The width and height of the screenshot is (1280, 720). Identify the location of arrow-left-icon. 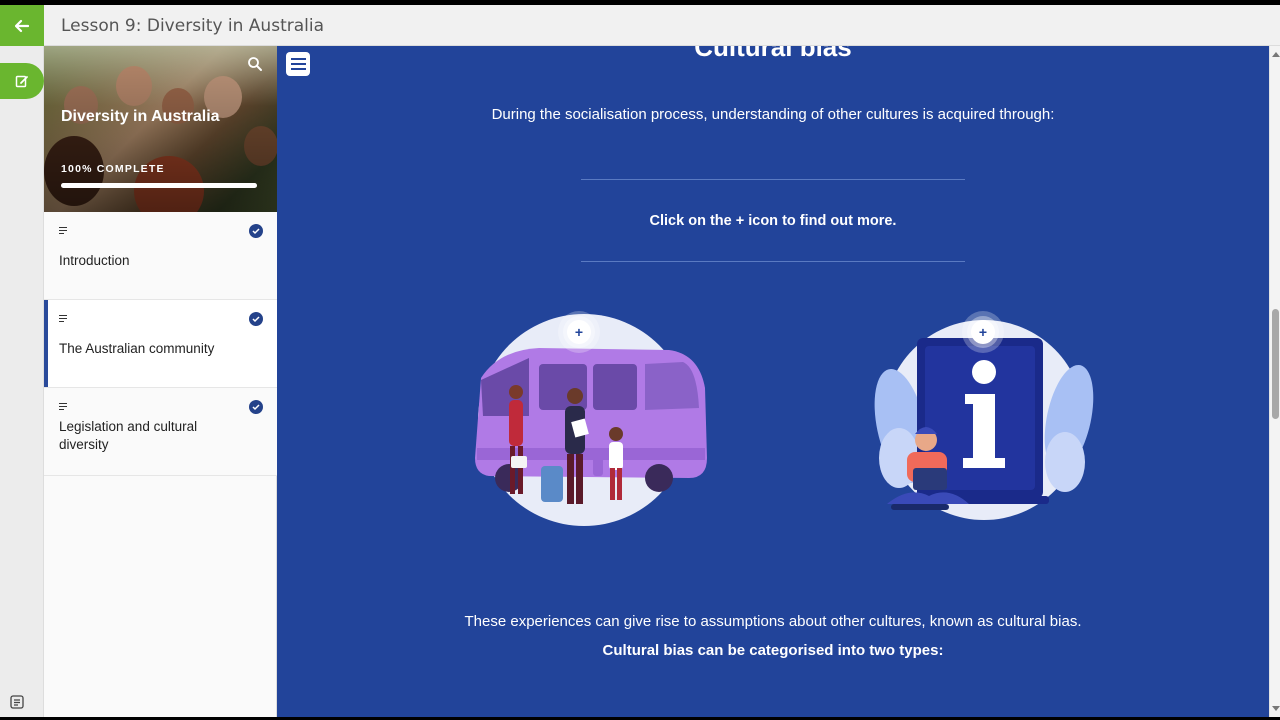
(22, 25).